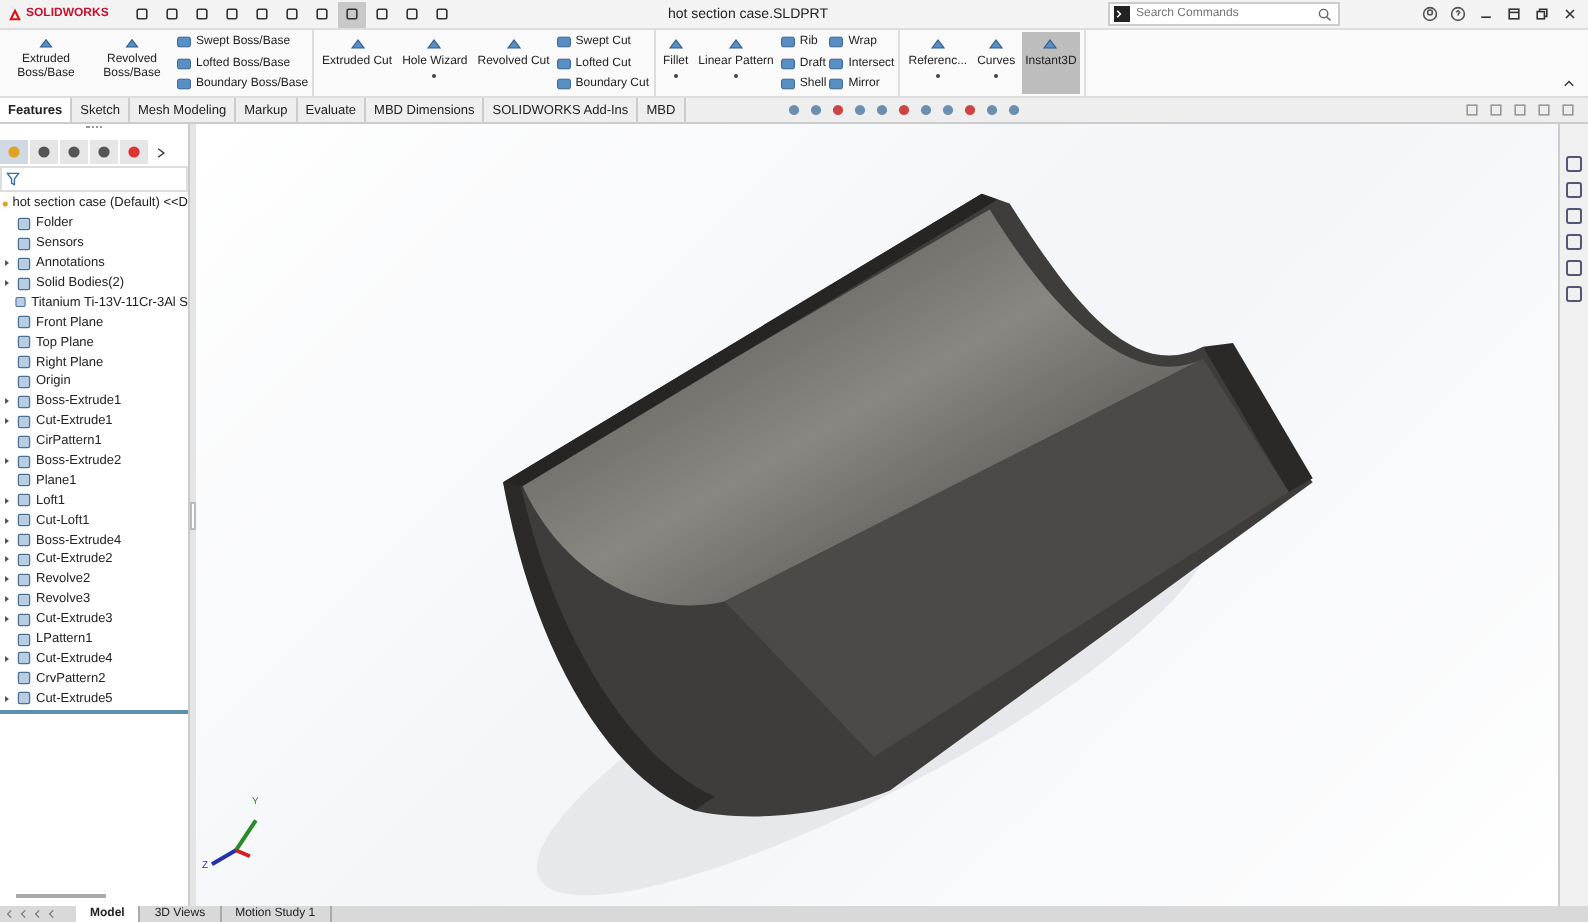  I want to click on terminal-icon, so click(1122, 14).